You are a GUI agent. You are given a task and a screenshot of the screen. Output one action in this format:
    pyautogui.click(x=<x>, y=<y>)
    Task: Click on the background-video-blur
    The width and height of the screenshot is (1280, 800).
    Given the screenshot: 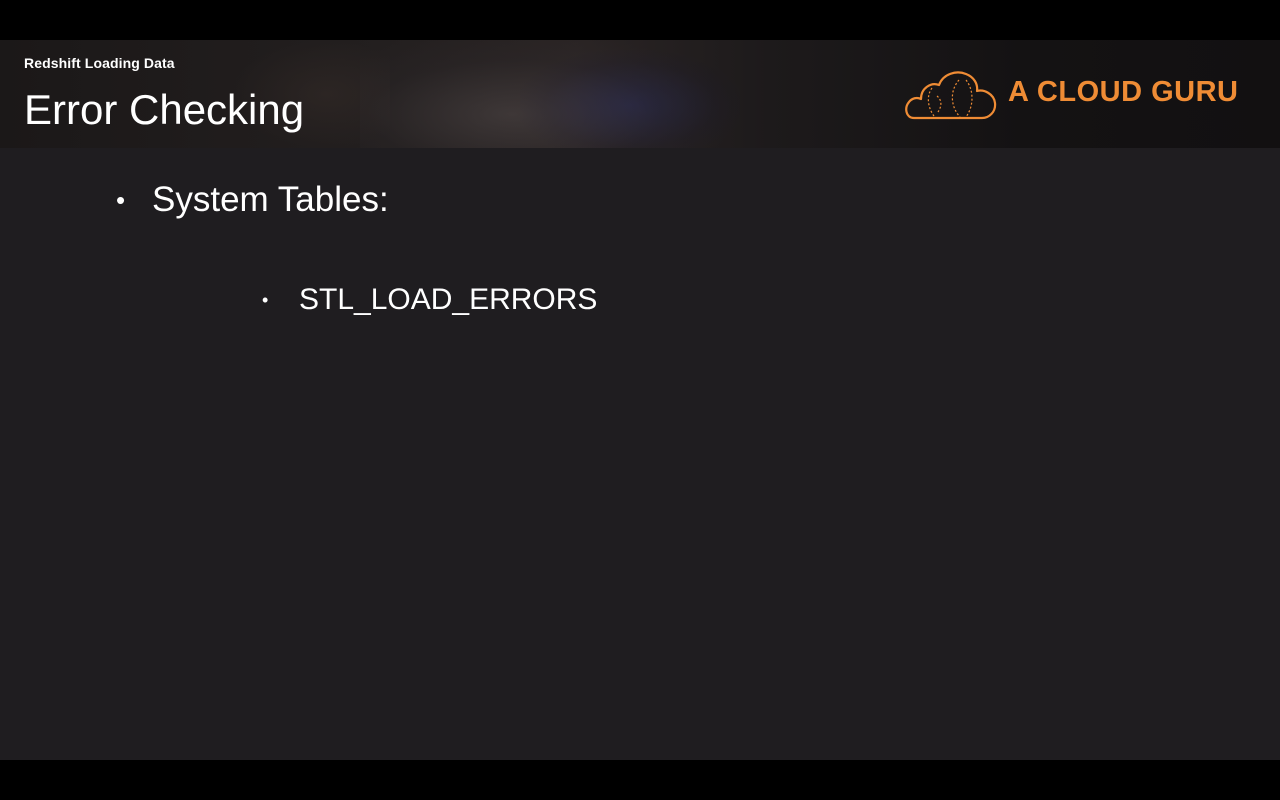 What is the action you would take?
    pyautogui.click(x=630, y=99)
    